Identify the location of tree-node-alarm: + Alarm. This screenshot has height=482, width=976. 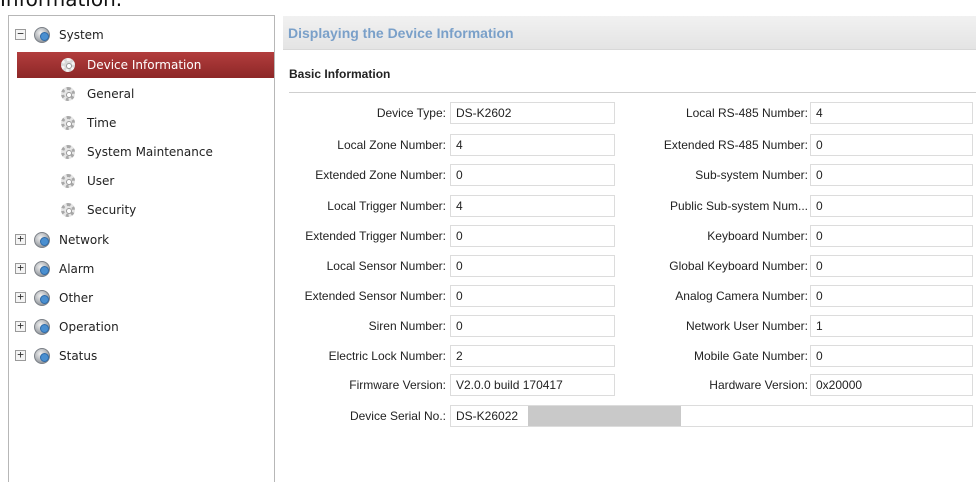
(141, 268).